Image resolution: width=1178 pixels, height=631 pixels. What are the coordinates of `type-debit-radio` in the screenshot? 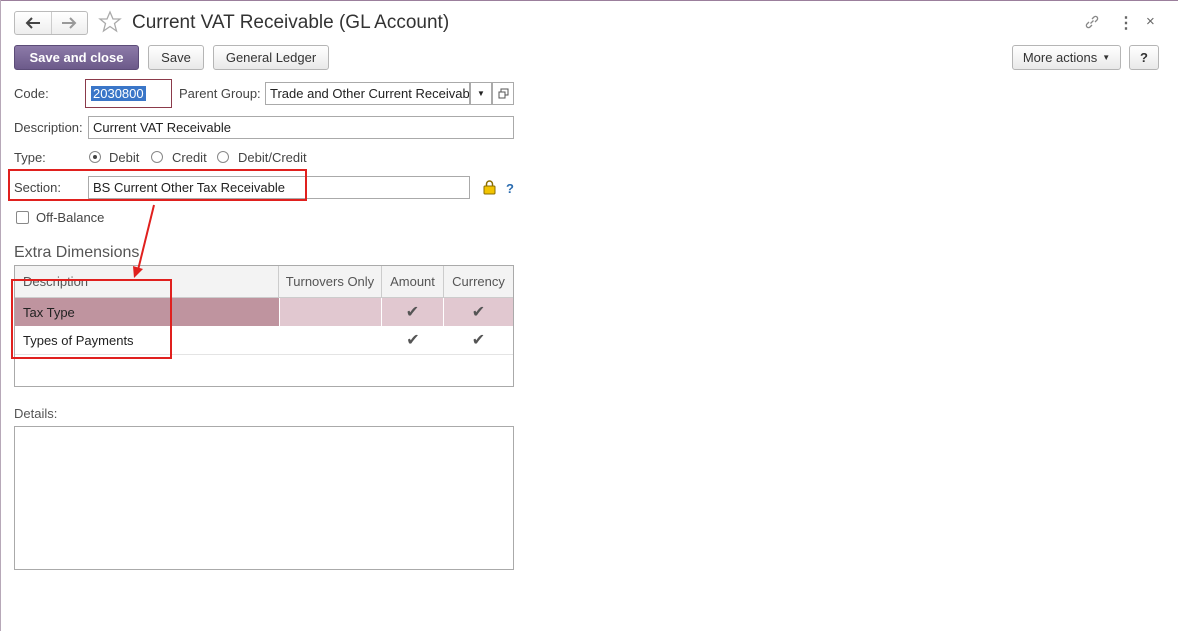 It's located at (95, 157).